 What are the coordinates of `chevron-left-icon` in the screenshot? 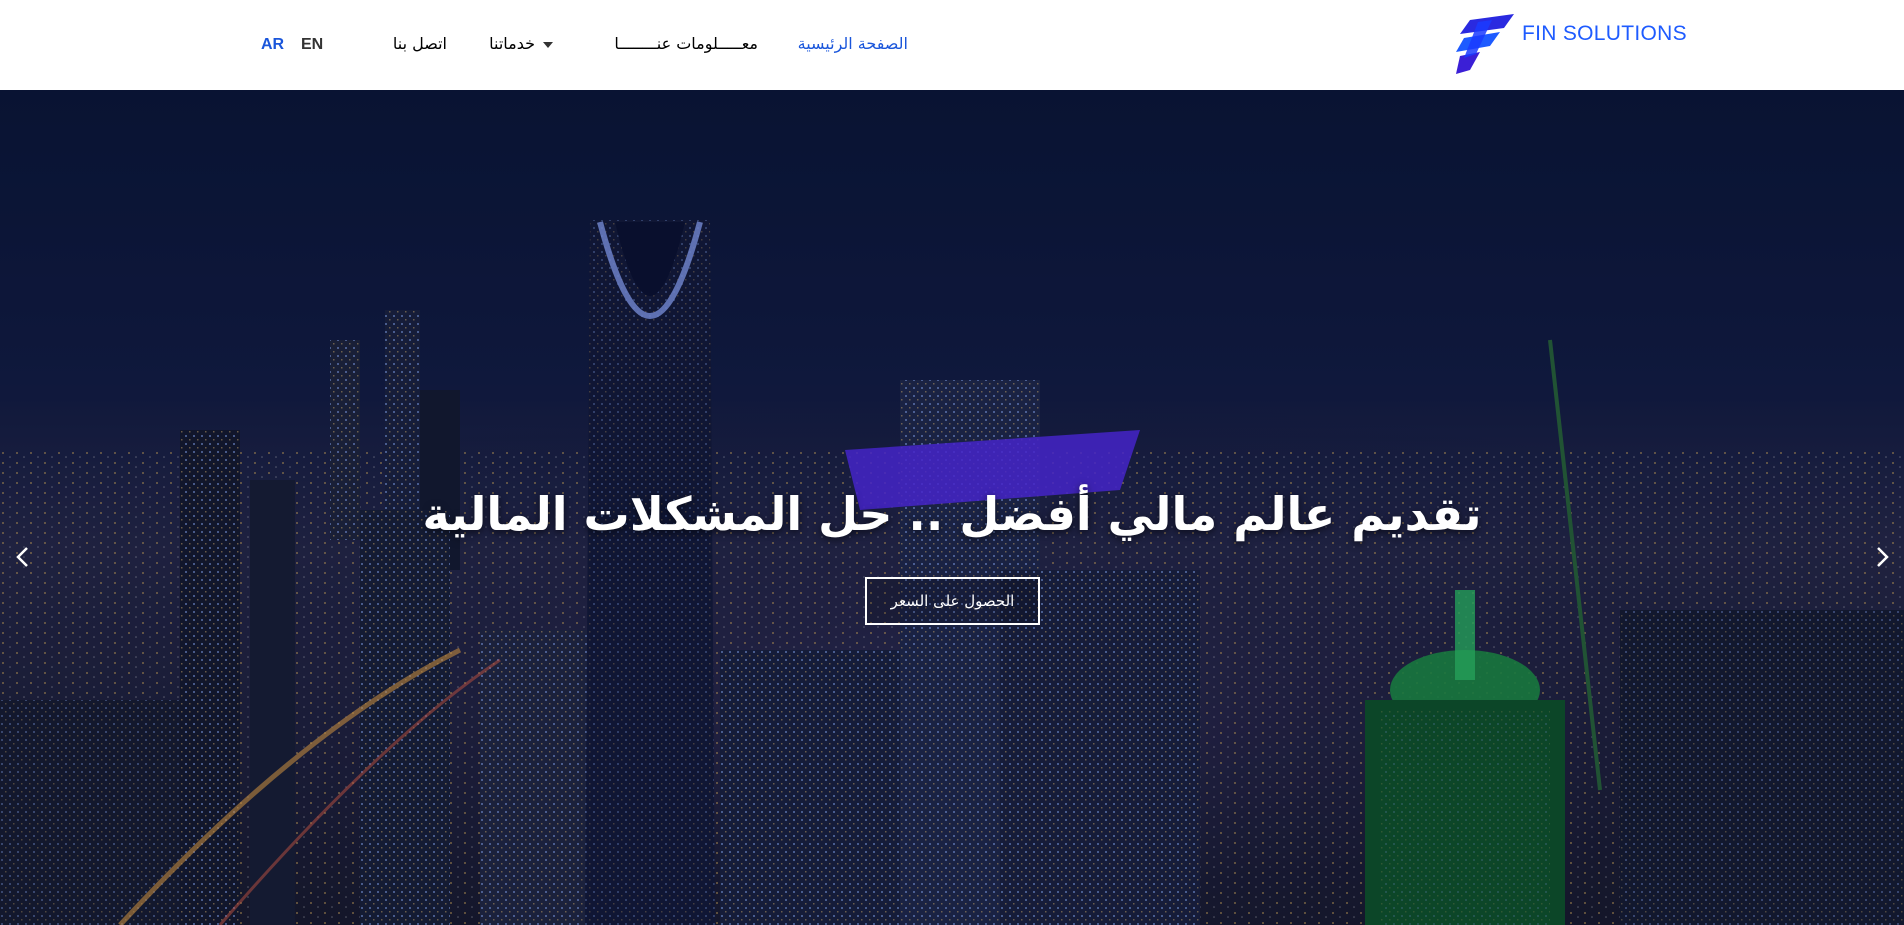 It's located at (22, 557).